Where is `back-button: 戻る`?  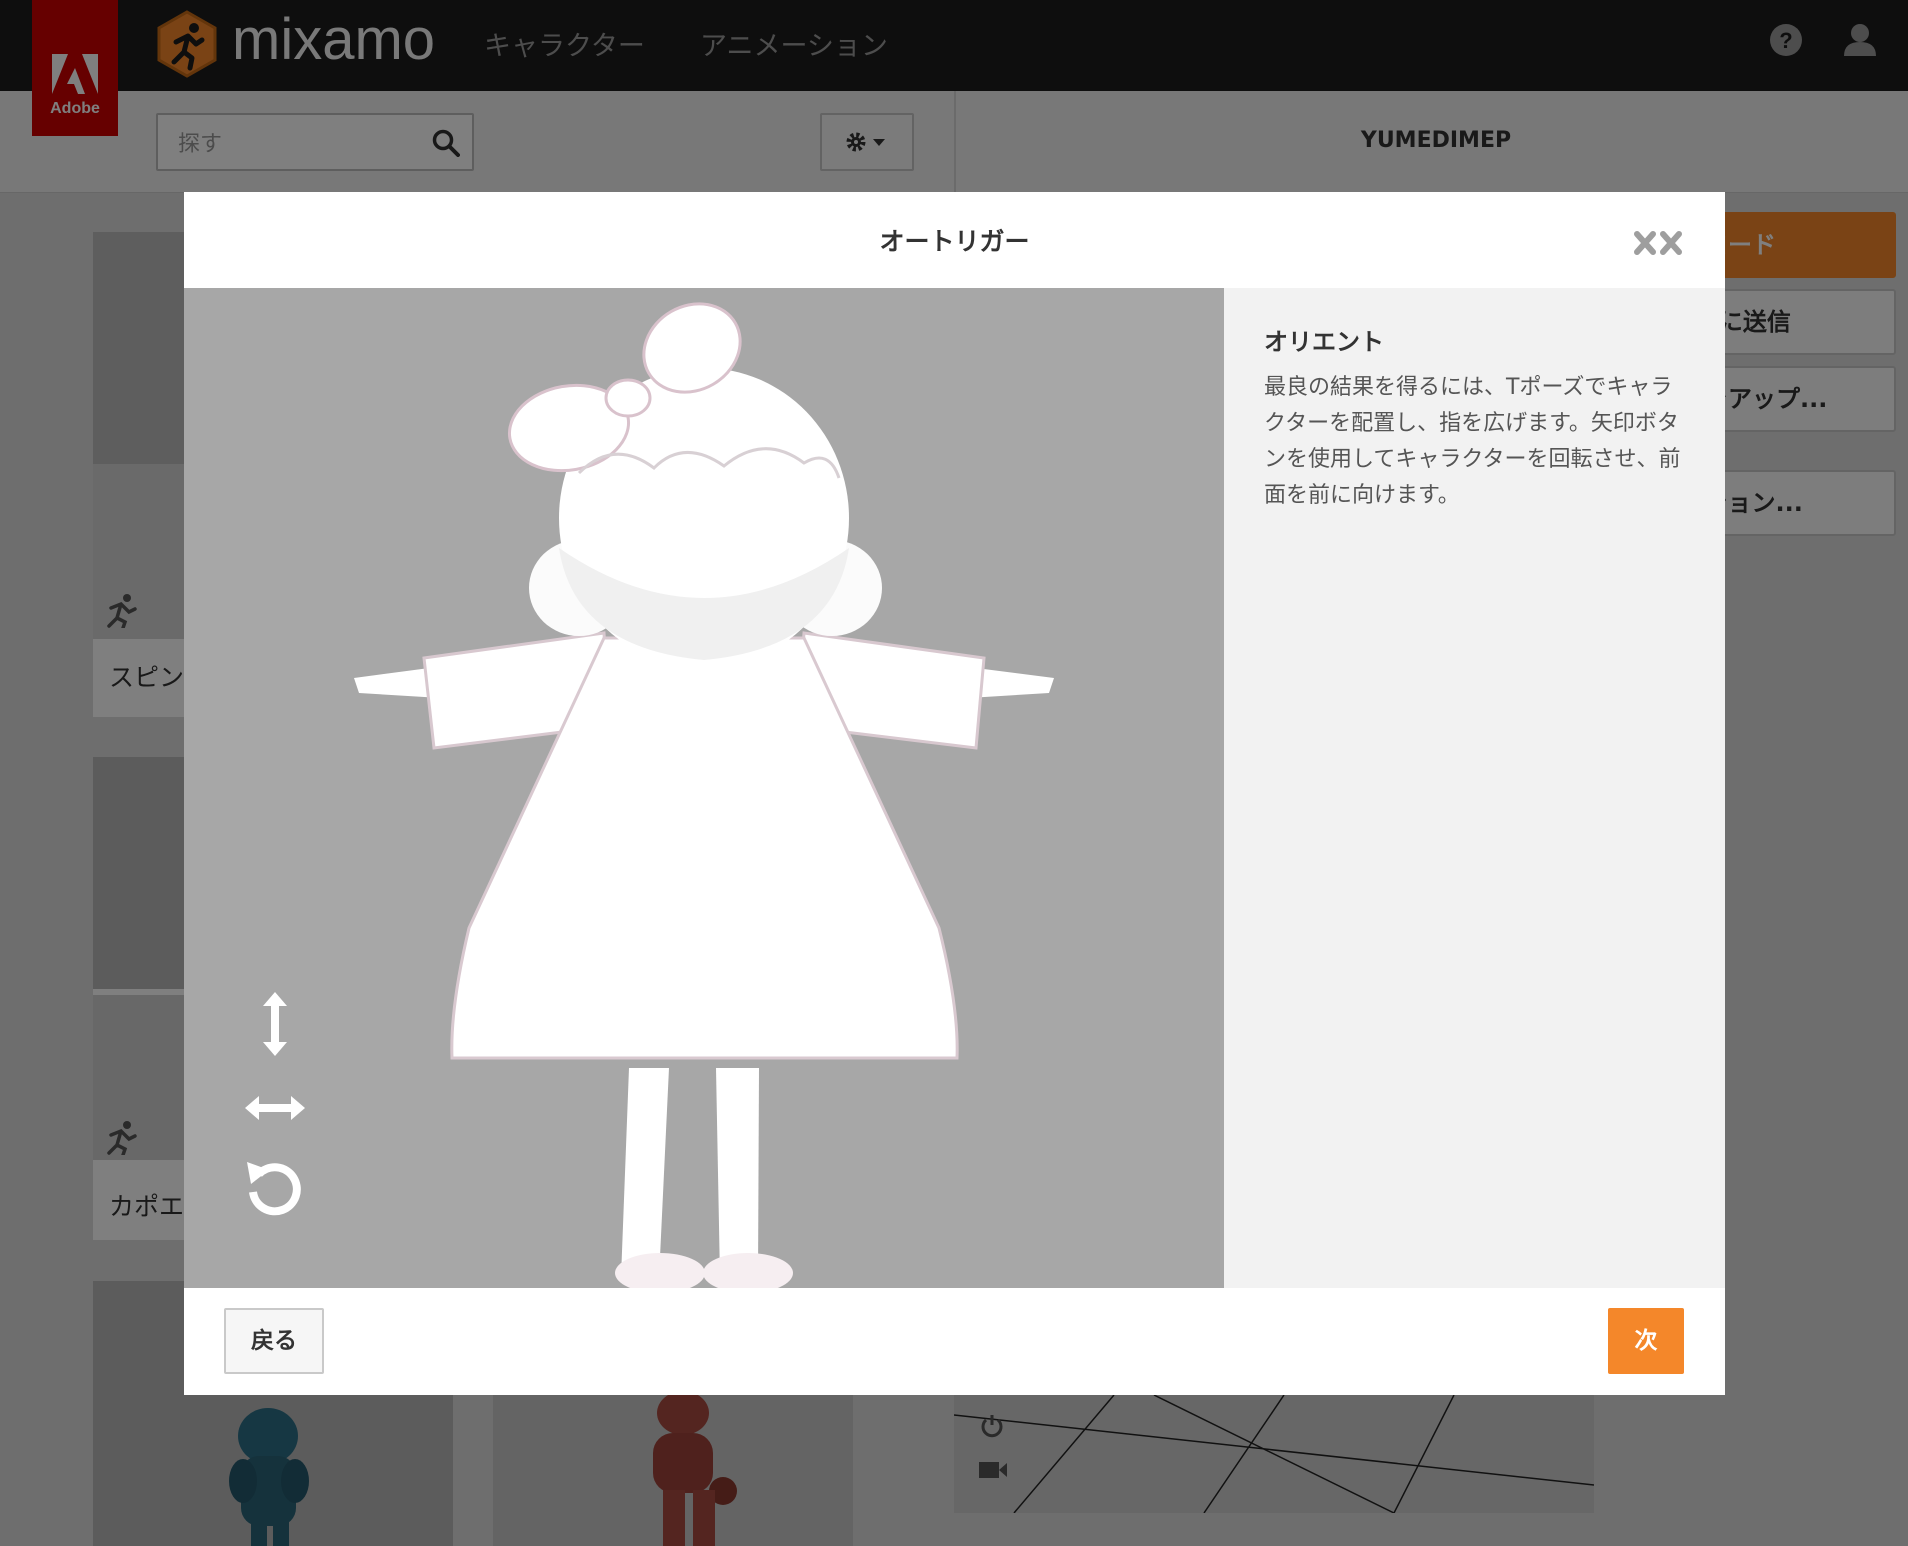 back-button: 戻る is located at coordinates (274, 1341).